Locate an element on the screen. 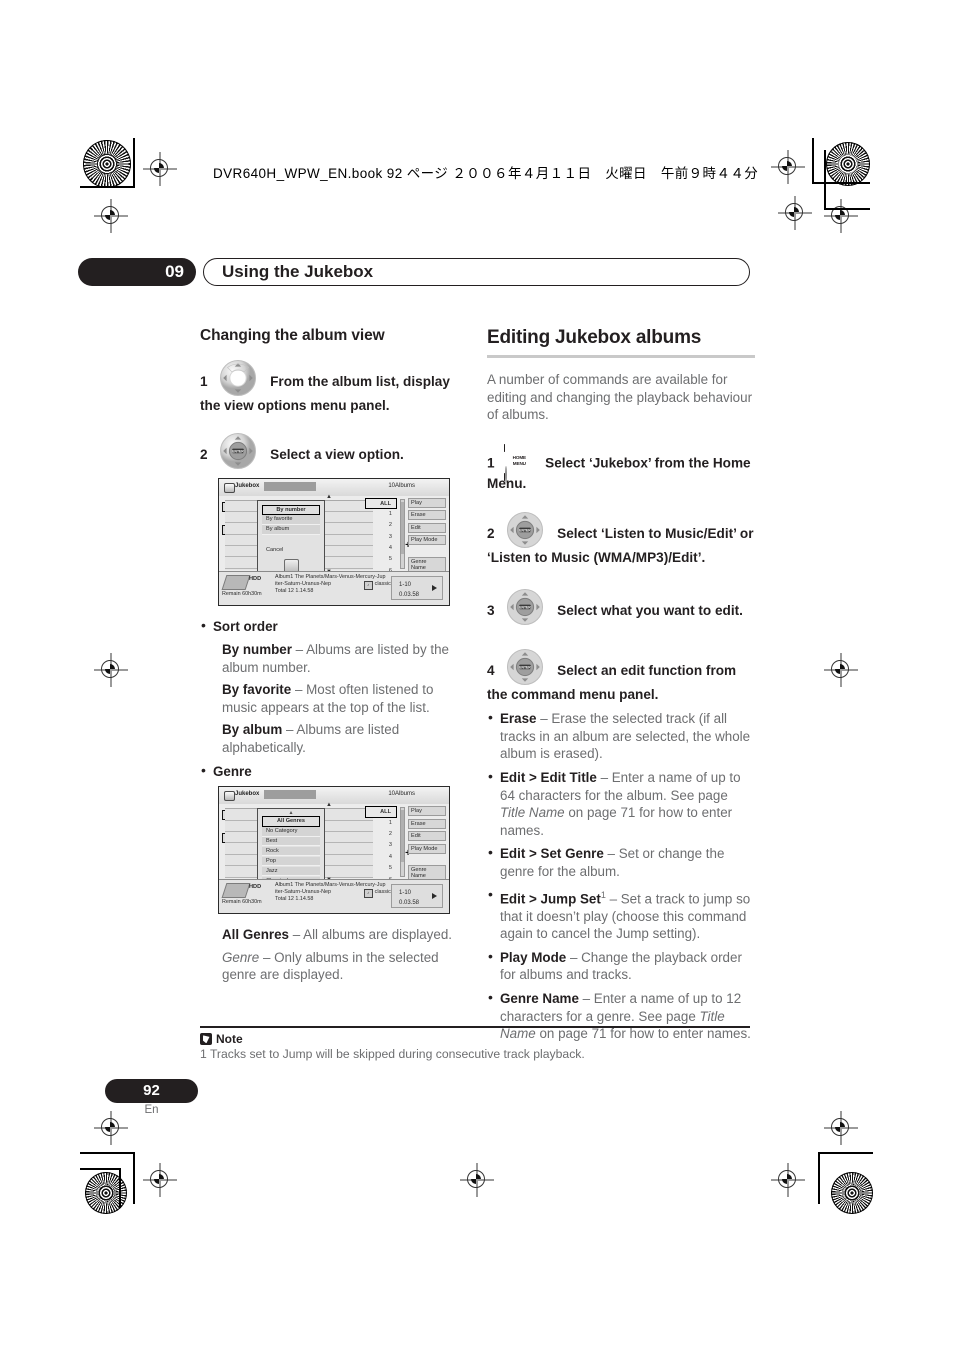 The height and width of the screenshot is (1351, 954). registration-mark-left-upper is located at coordinates (111, 216).